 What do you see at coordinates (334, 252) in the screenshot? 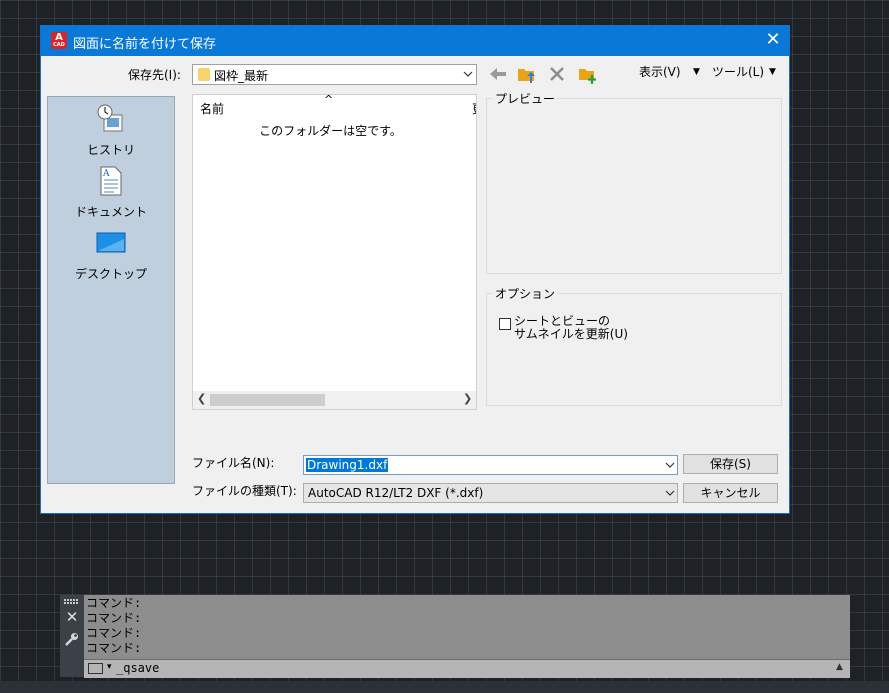
I see `file-list: ^ 名前 更 このフォルダーは空です。 ❮ ❯` at bounding box center [334, 252].